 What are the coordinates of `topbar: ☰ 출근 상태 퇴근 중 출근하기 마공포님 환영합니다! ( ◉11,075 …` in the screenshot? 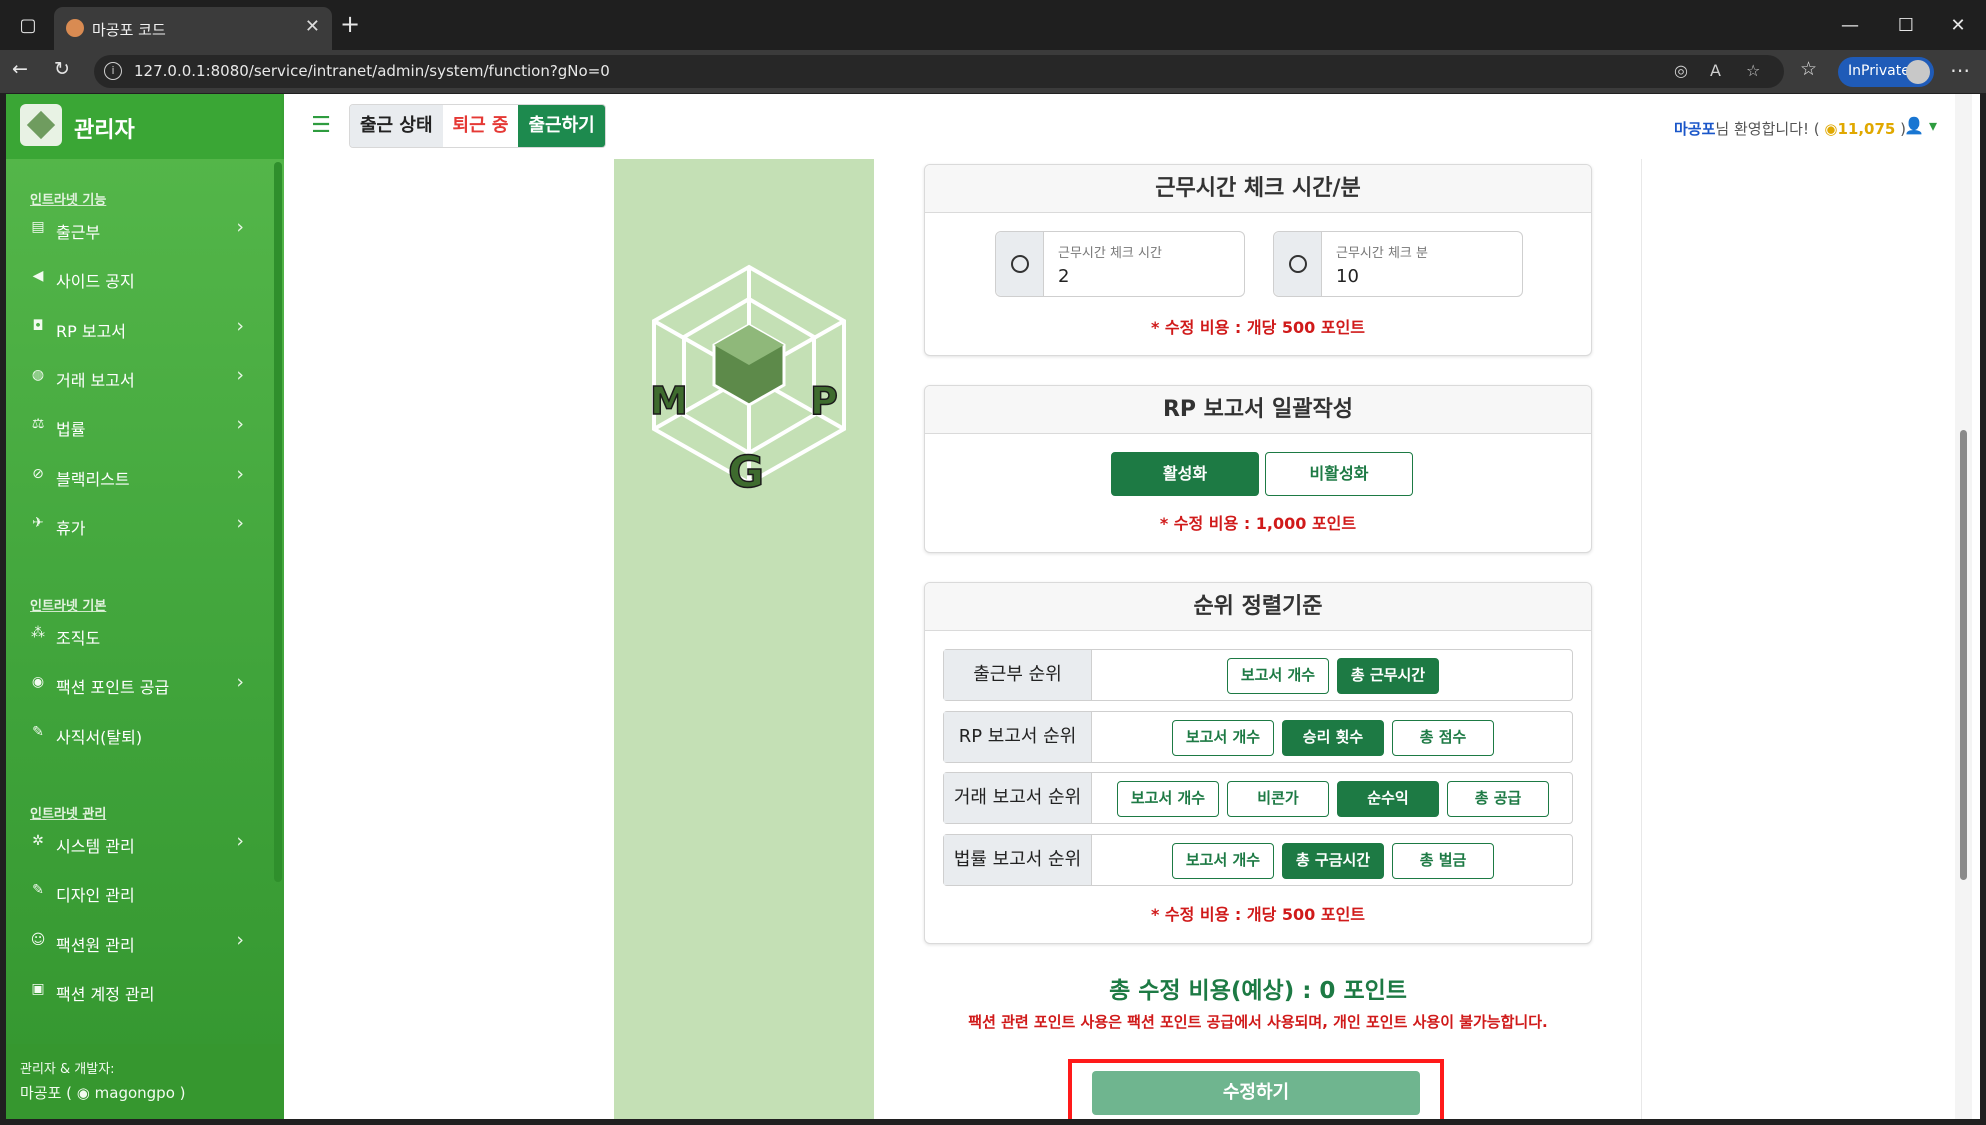 It's located at (1132, 126).